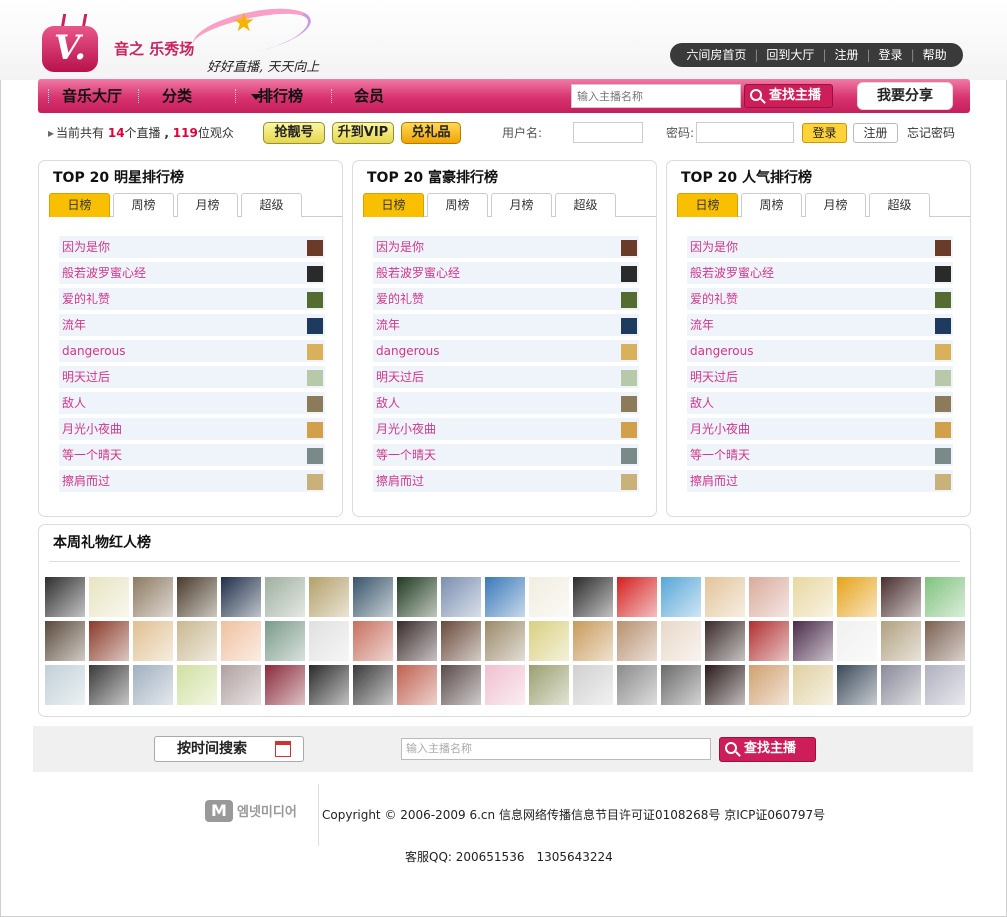  What do you see at coordinates (202, 39) in the screenshot?
I see `site-logo: V. ★ 音之 乐秀场 好好直播, 天天向上` at bounding box center [202, 39].